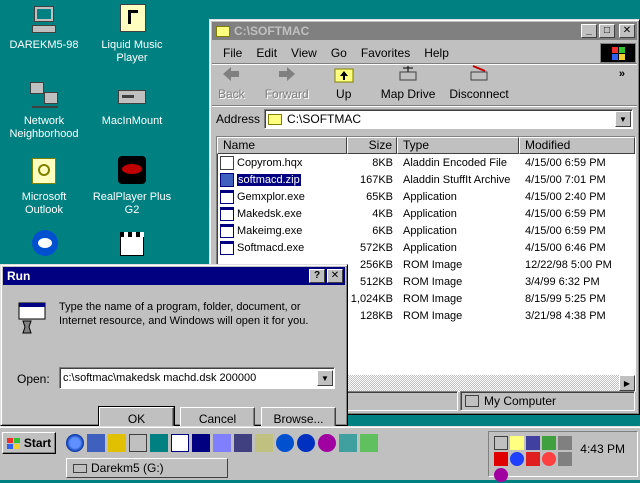 The width and height of the screenshot is (640, 483). Describe the element at coordinates (317, 276) in the screenshot. I see `help-button: ?` at that location.